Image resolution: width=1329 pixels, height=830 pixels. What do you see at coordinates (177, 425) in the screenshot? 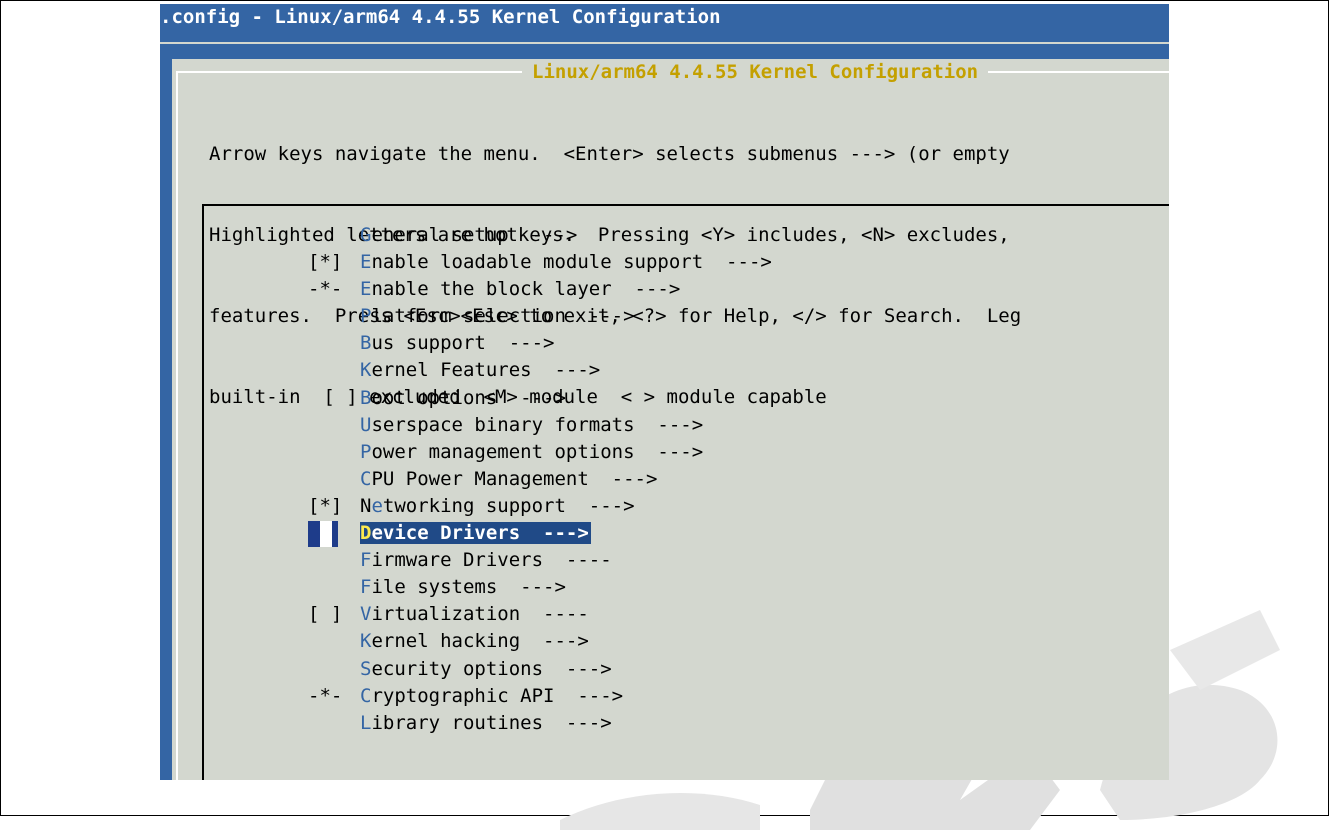
I see `dialog-border-left` at bounding box center [177, 425].